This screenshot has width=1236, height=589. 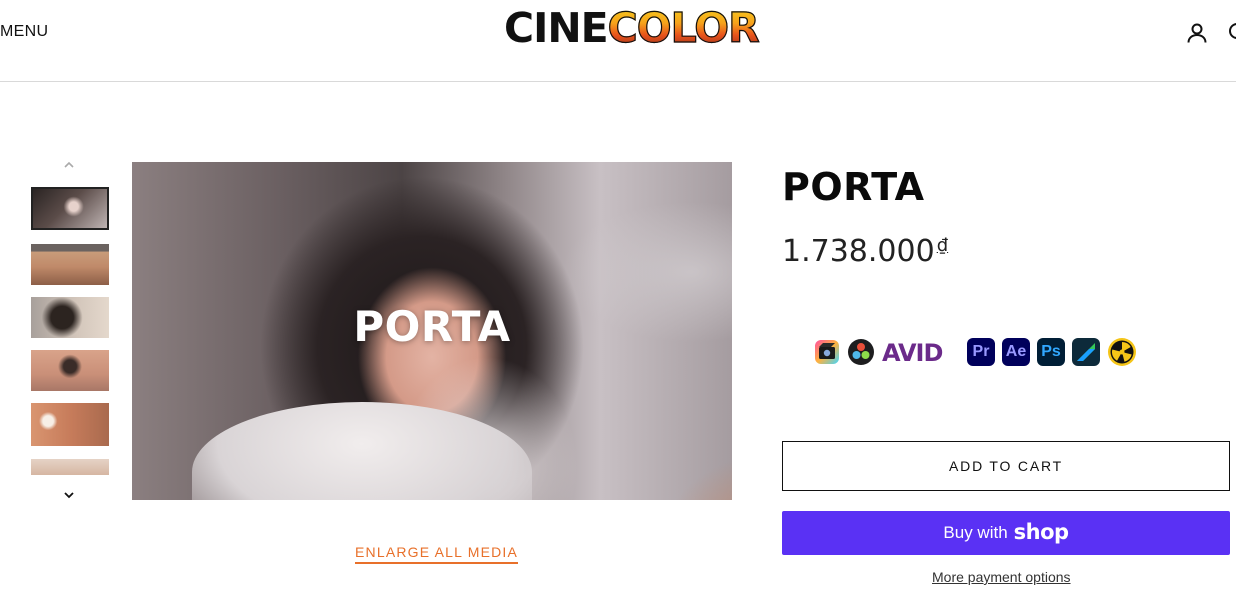 What do you see at coordinates (24, 32) in the screenshot?
I see `menu-button: MENU` at bounding box center [24, 32].